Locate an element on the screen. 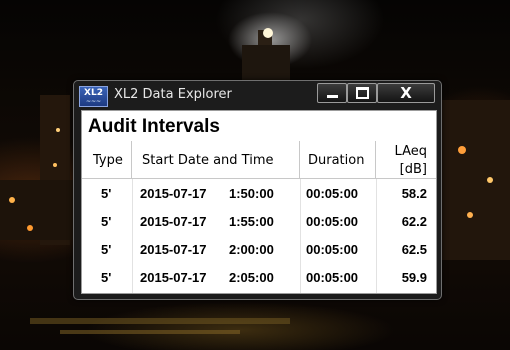 This screenshot has height=350, width=510. column-header-start-label: Start Date and Time is located at coordinates (208, 160).